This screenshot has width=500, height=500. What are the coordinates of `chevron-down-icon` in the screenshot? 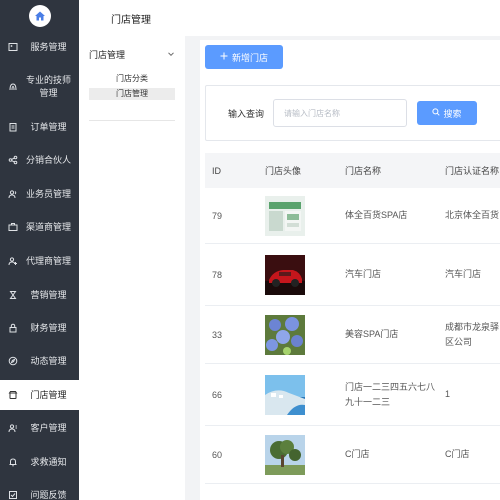 It's located at (171, 55).